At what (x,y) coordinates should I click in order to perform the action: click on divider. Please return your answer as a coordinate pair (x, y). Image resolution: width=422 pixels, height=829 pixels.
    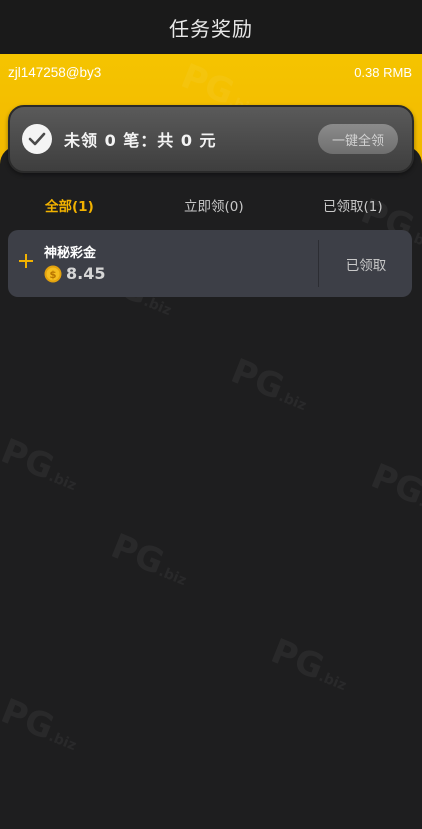
    Looking at the image, I should click on (318, 263).